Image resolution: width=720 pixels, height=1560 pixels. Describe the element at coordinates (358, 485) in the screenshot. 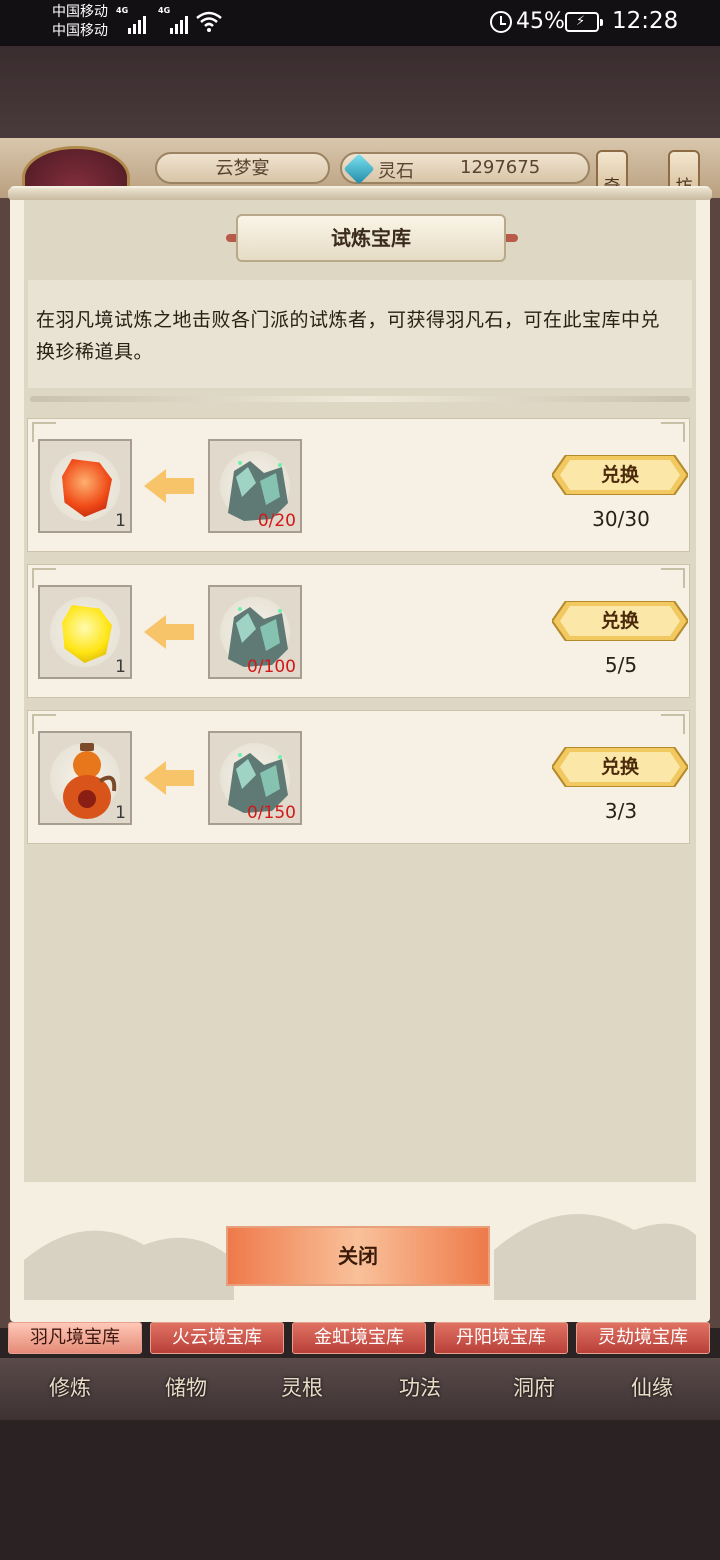

I see `exchange-row: 1 0/20 兑换 30/30` at that location.